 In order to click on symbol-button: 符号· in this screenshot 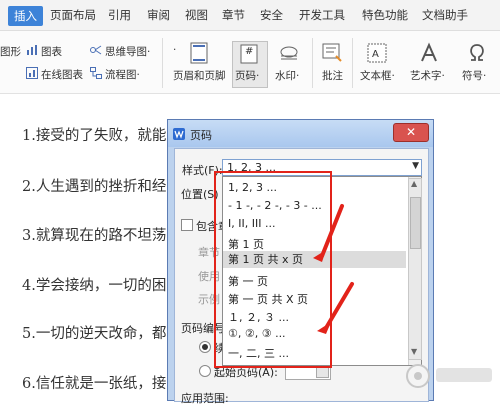, I will do `click(474, 75)`.